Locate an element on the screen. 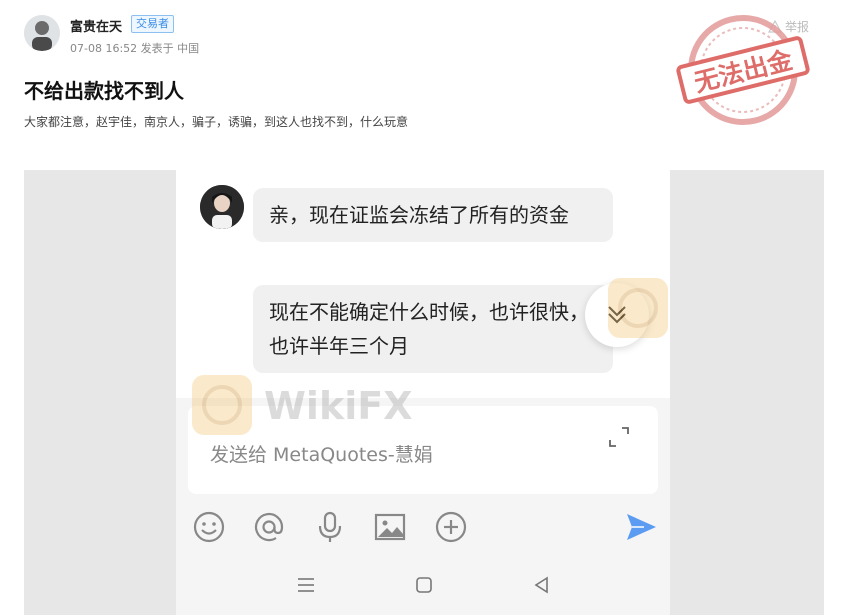 The width and height of the screenshot is (841, 615). android-nav-bar is located at coordinates (423, 585).